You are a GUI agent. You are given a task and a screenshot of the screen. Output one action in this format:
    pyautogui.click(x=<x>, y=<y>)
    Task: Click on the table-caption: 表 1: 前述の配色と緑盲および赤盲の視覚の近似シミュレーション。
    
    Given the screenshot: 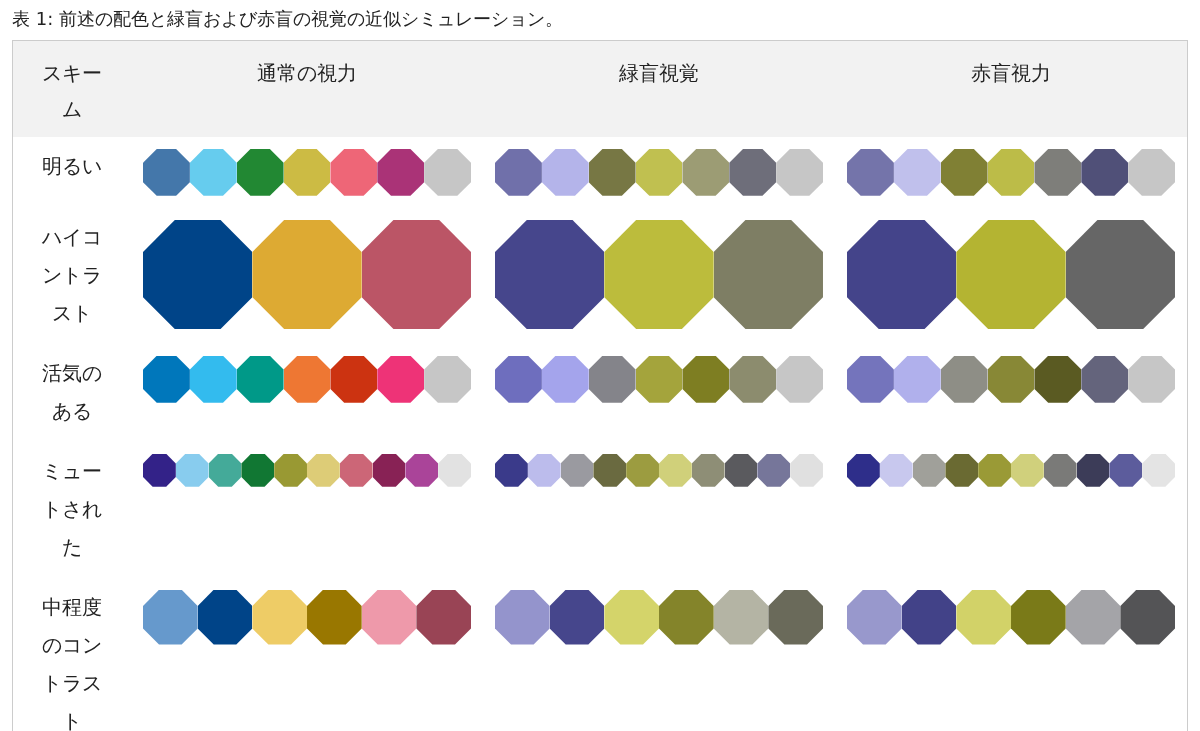 What is the action you would take?
    pyautogui.click(x=287, y=19)
    